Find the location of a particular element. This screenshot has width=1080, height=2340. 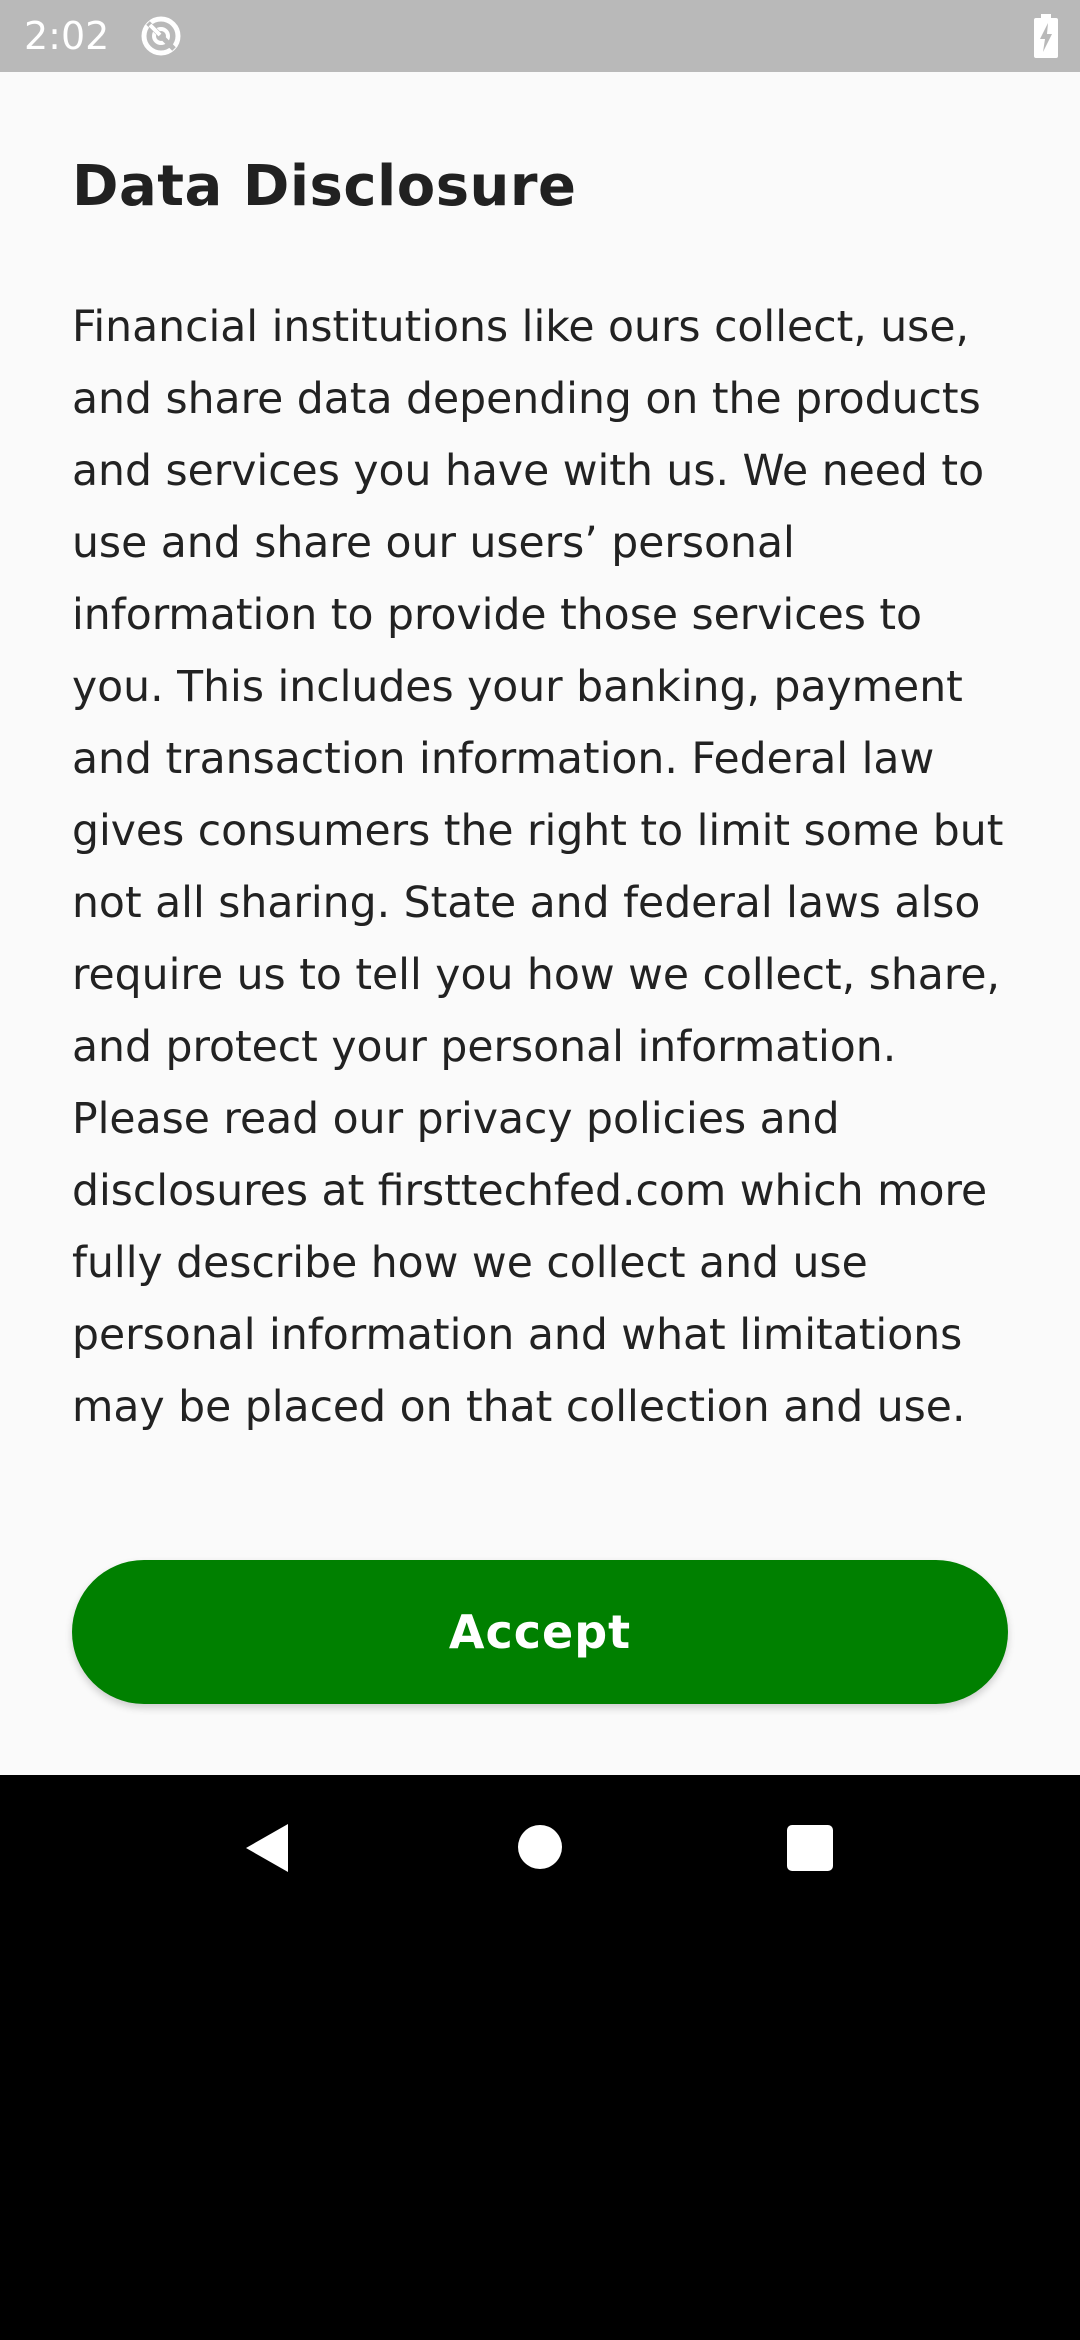

sync-icon is located at coordinates (161, 36).